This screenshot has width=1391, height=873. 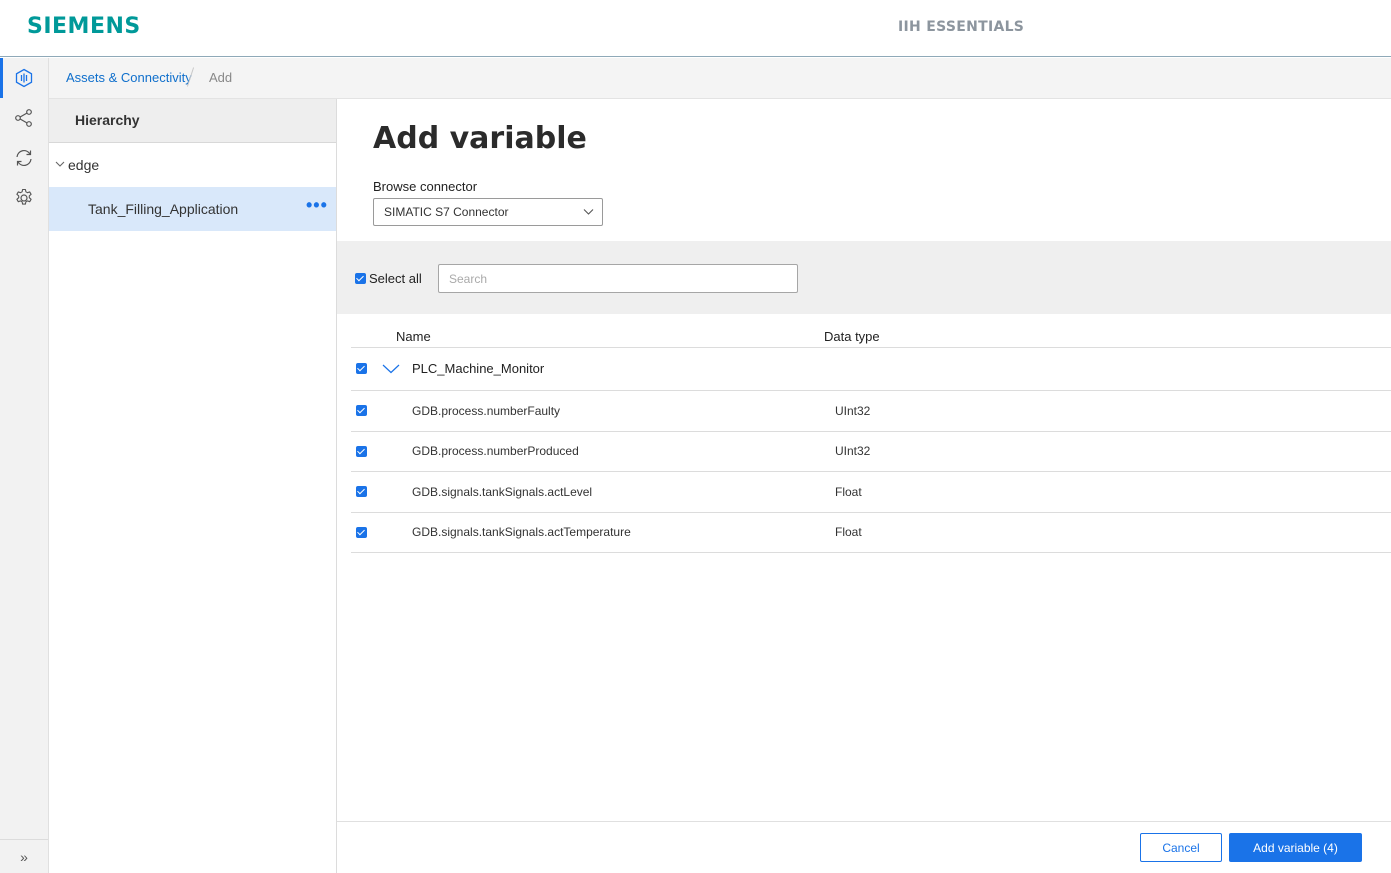 I want to click on expand-rail-button: », so click(x=24, y=856).